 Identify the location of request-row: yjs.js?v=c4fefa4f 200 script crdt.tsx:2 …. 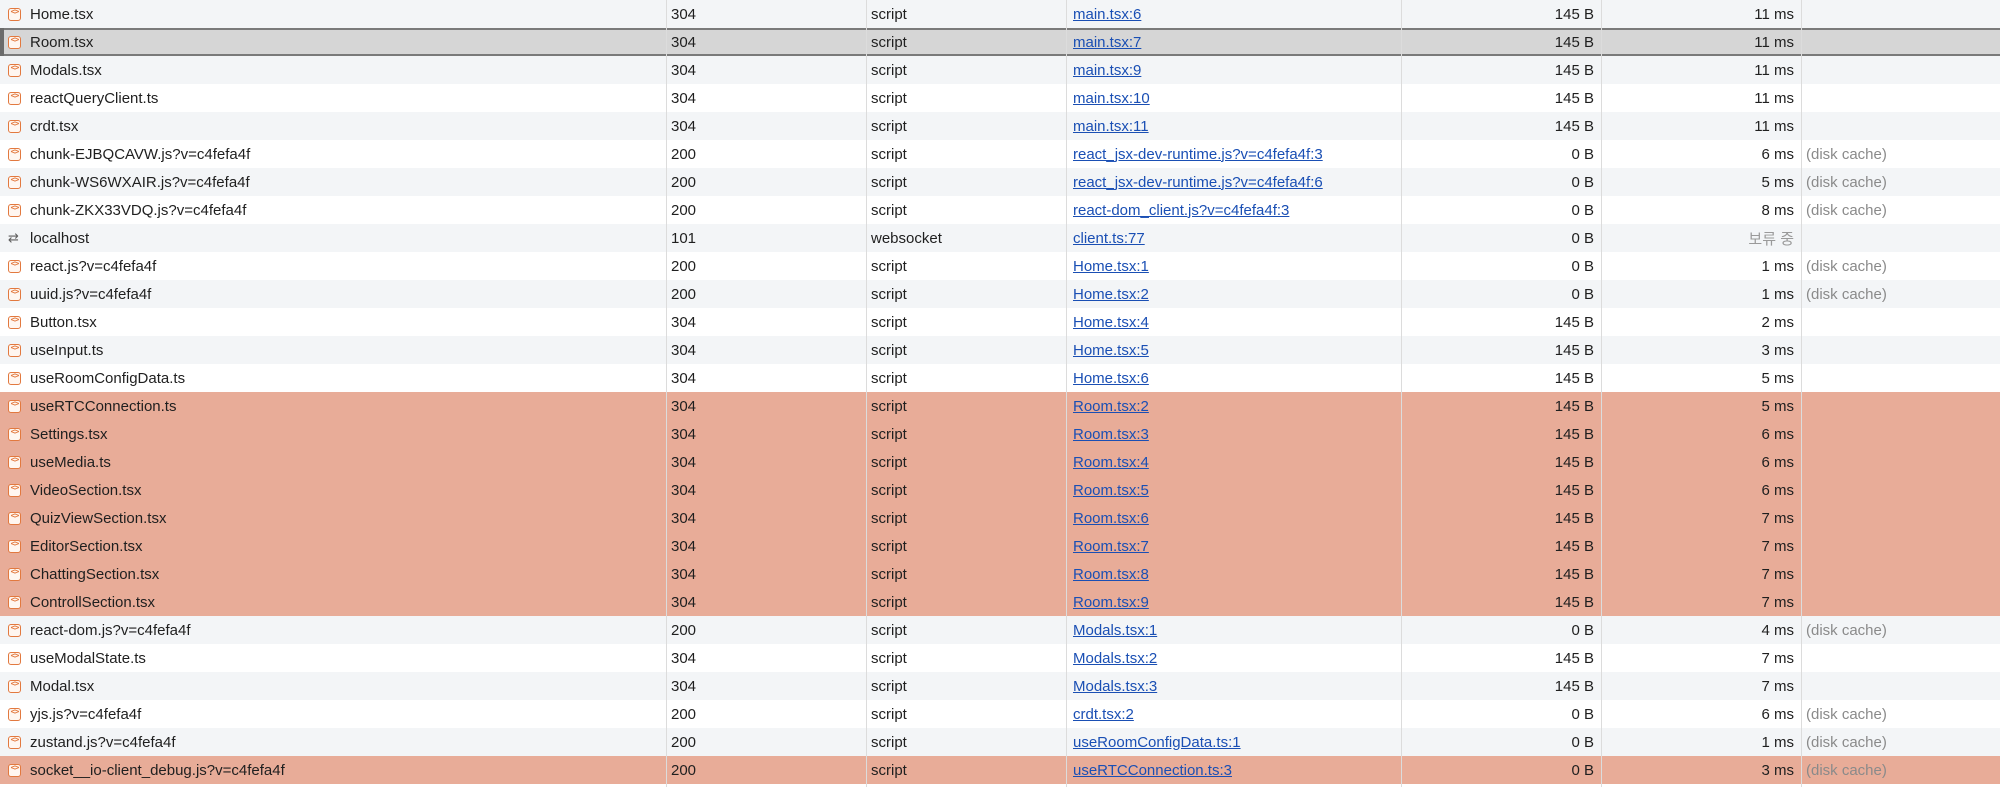
(1000, 714).